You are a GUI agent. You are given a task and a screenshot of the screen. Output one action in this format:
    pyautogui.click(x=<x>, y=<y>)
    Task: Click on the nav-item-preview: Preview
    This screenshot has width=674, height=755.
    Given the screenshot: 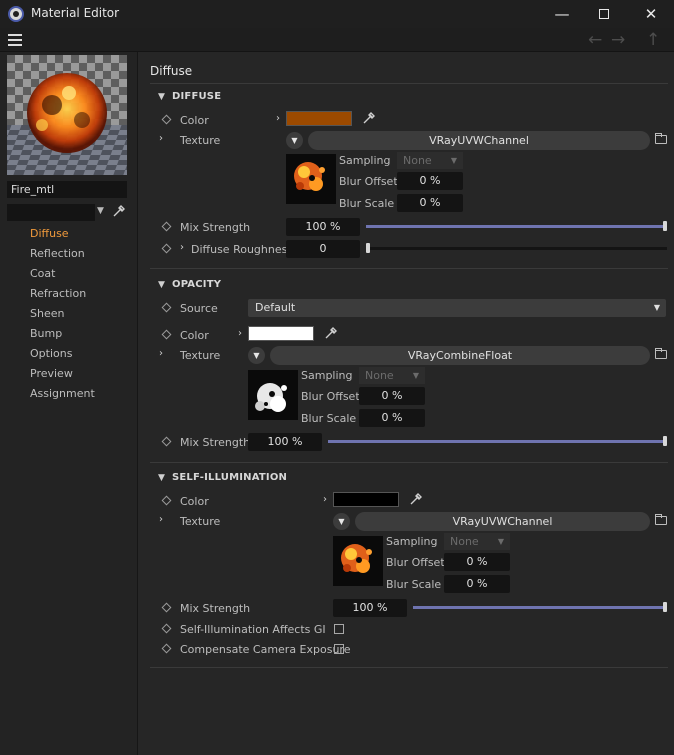 What is the action you would take?
    pyautogui.click(x=51, y=373)
    